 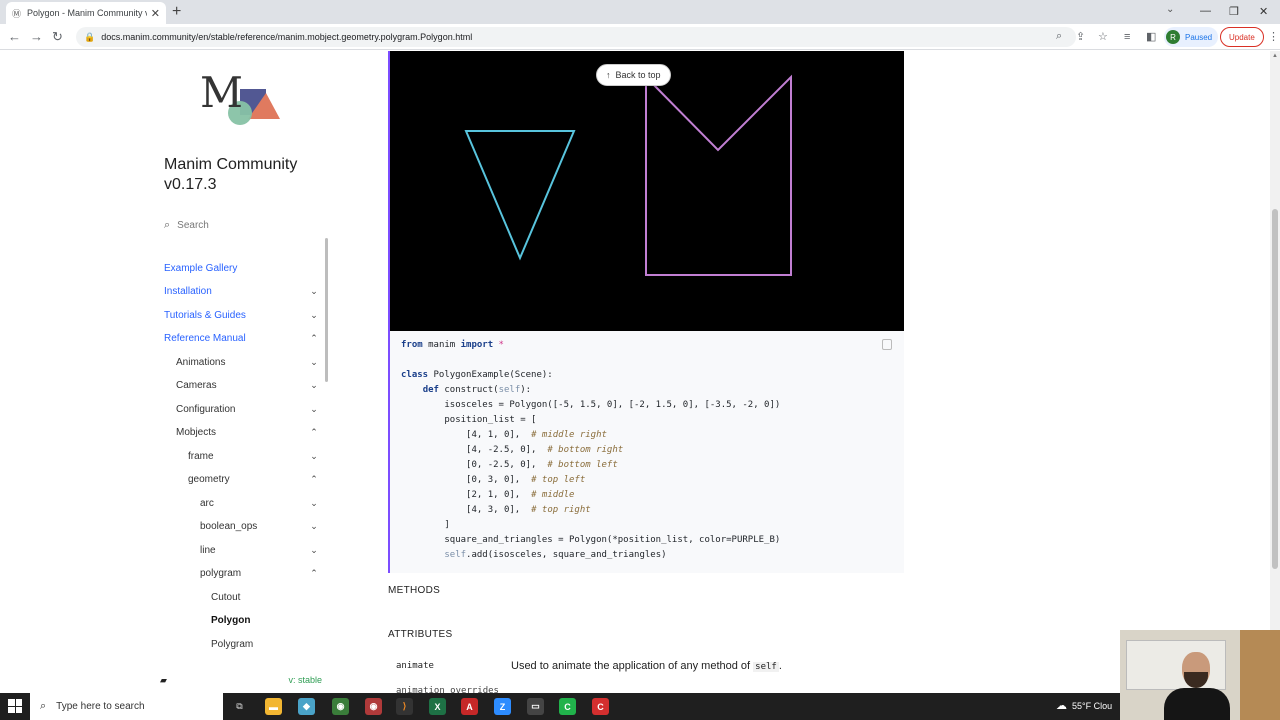 I want to click on site-favicon-icon: Ⓜ, so click(x=17, y=13).